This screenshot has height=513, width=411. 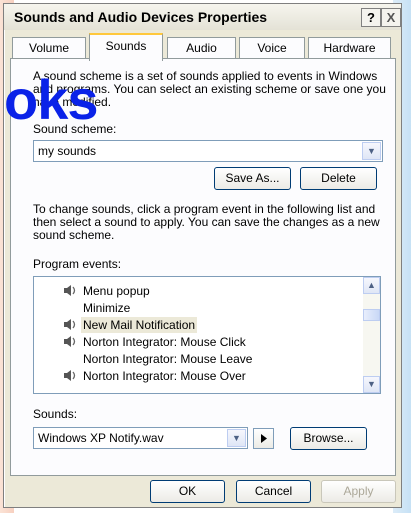 I want to click on tab-sounds: Sounds, so click(x=126, y=47).